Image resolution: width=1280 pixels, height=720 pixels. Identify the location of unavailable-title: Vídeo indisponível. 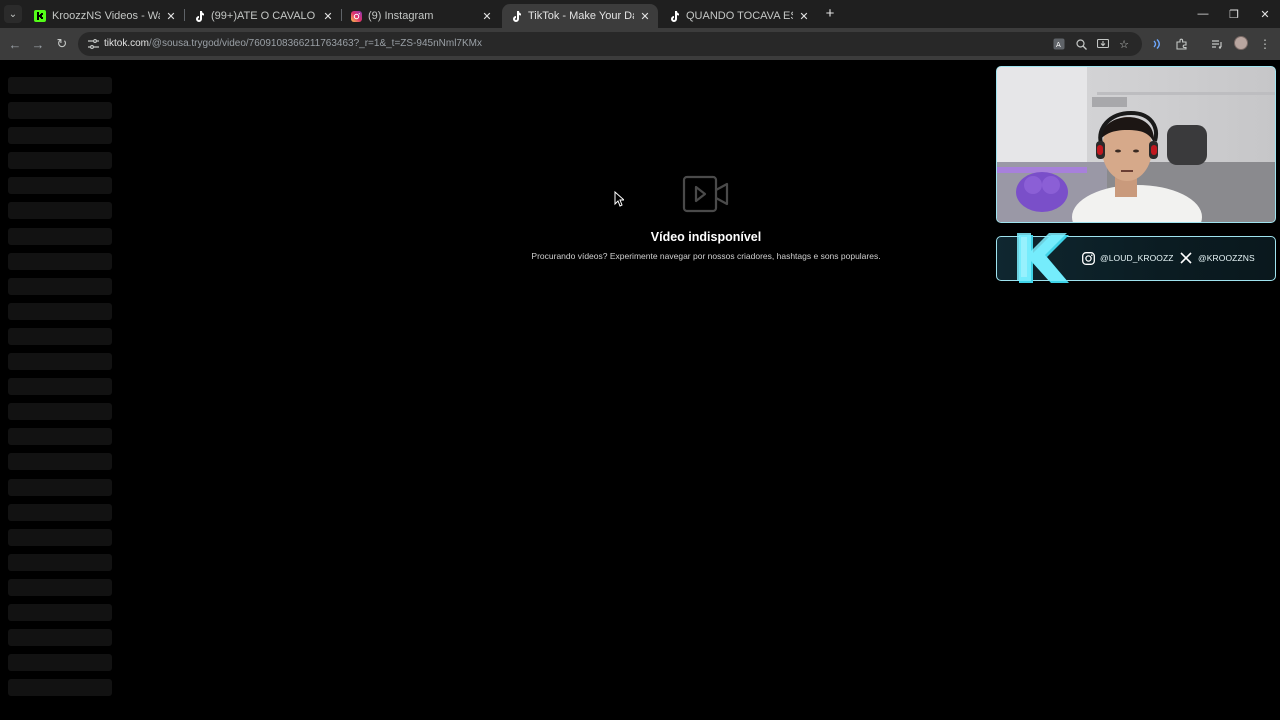
(706, 237).